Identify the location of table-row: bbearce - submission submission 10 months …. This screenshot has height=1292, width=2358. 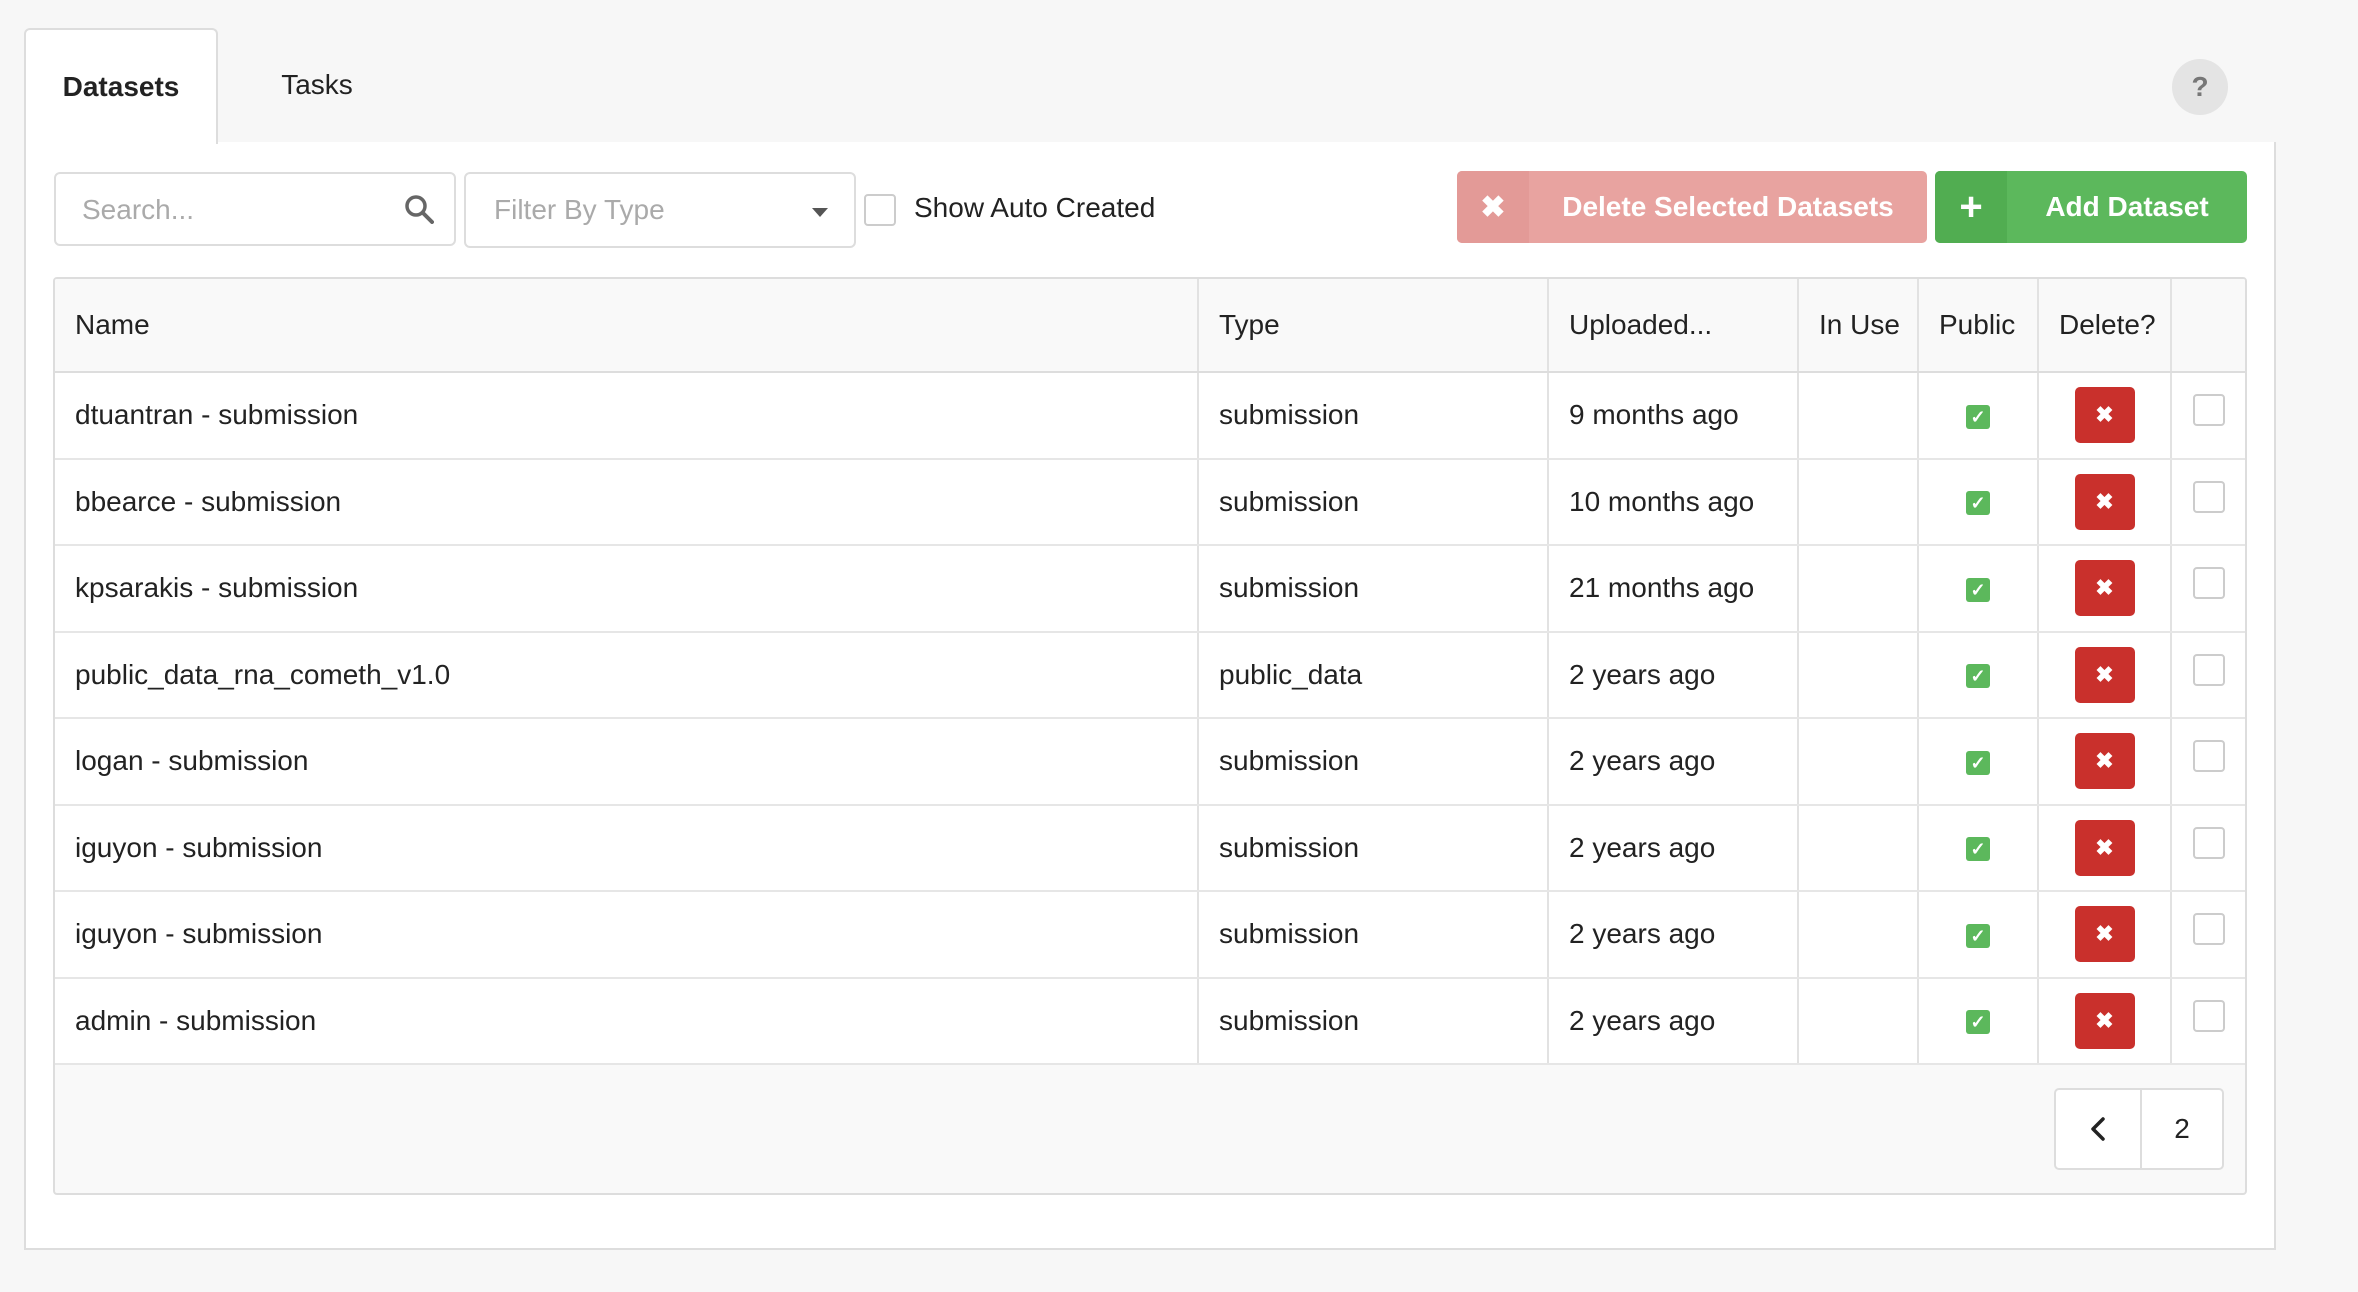
(1150, 502).